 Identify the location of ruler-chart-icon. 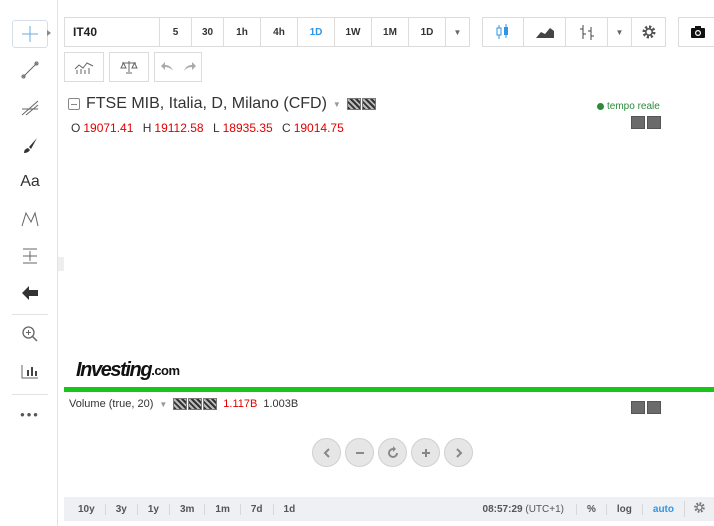
(29, 372).